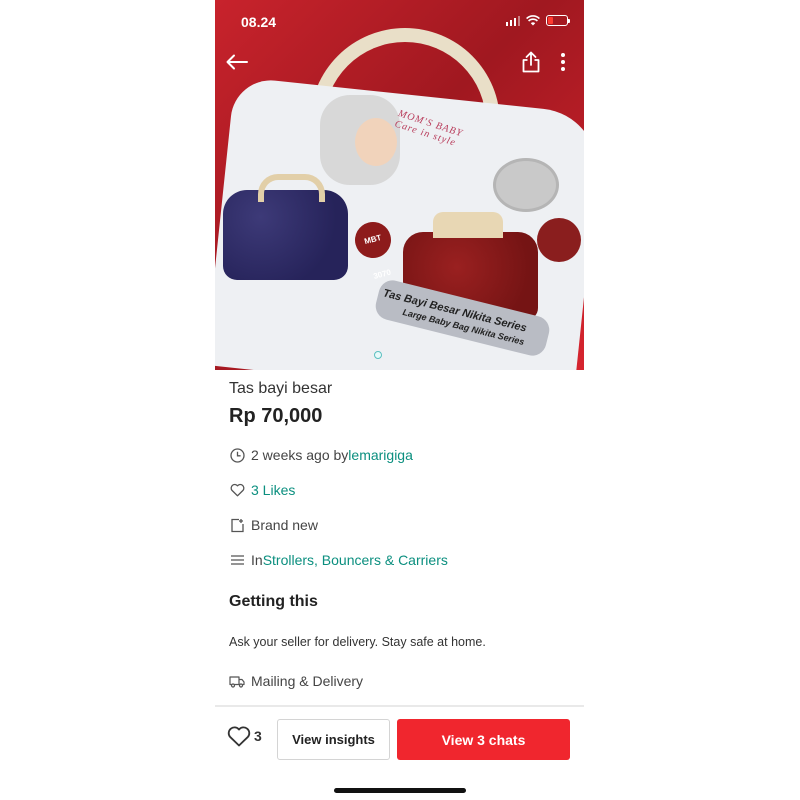 The image size is (800, 800). I want to click on carousel-indicator-dot, so click(378, 355).